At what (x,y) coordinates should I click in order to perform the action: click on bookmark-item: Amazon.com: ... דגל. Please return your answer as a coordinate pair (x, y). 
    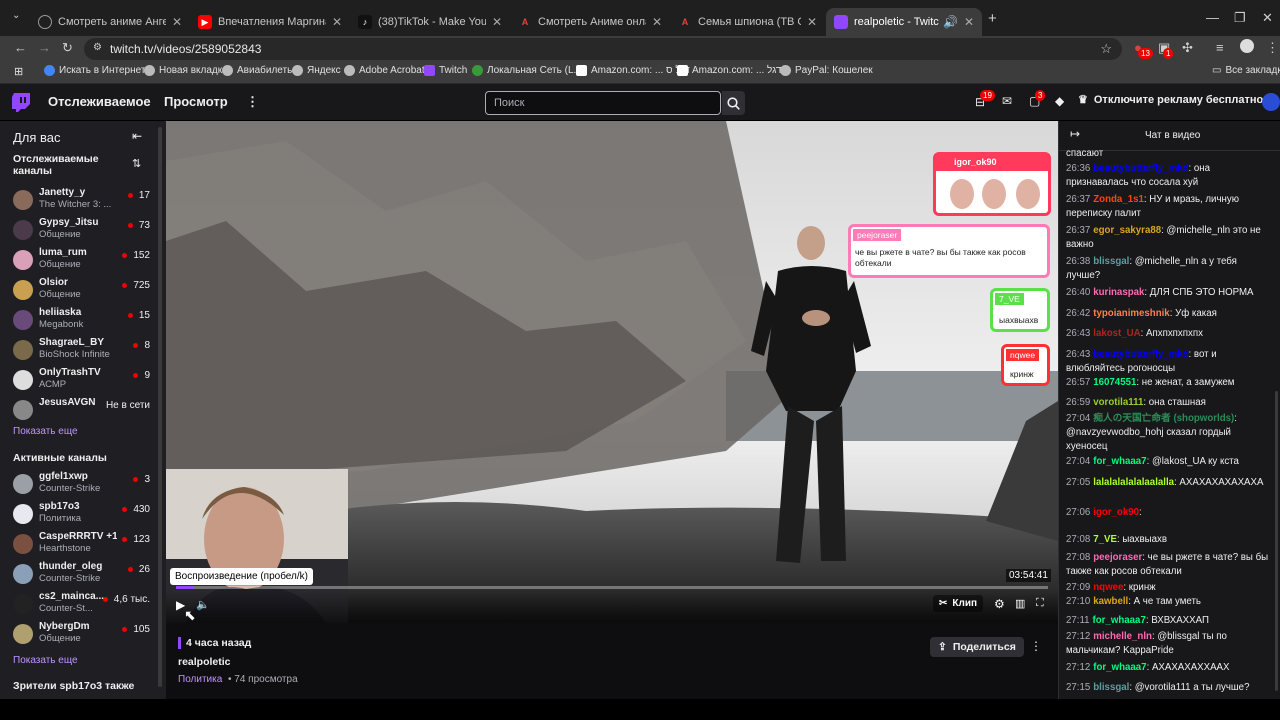
    Looking at the image, I should click on (729, 70).